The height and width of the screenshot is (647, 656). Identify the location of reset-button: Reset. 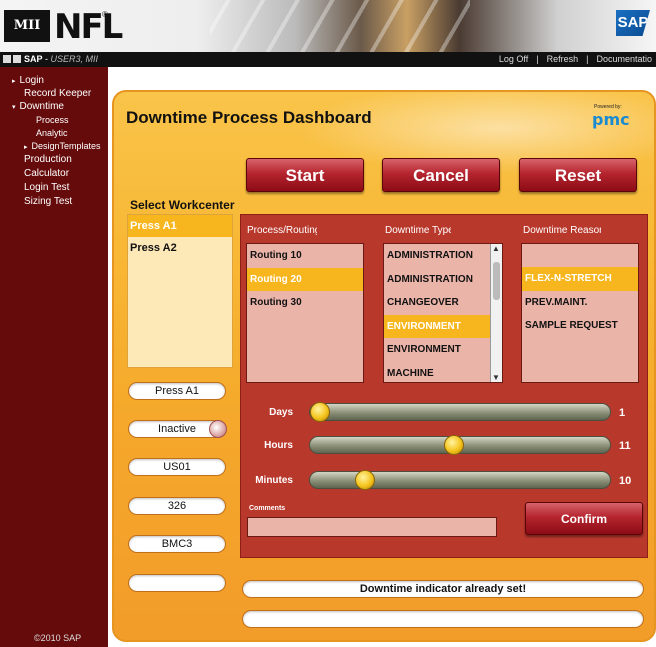
(578, 175).